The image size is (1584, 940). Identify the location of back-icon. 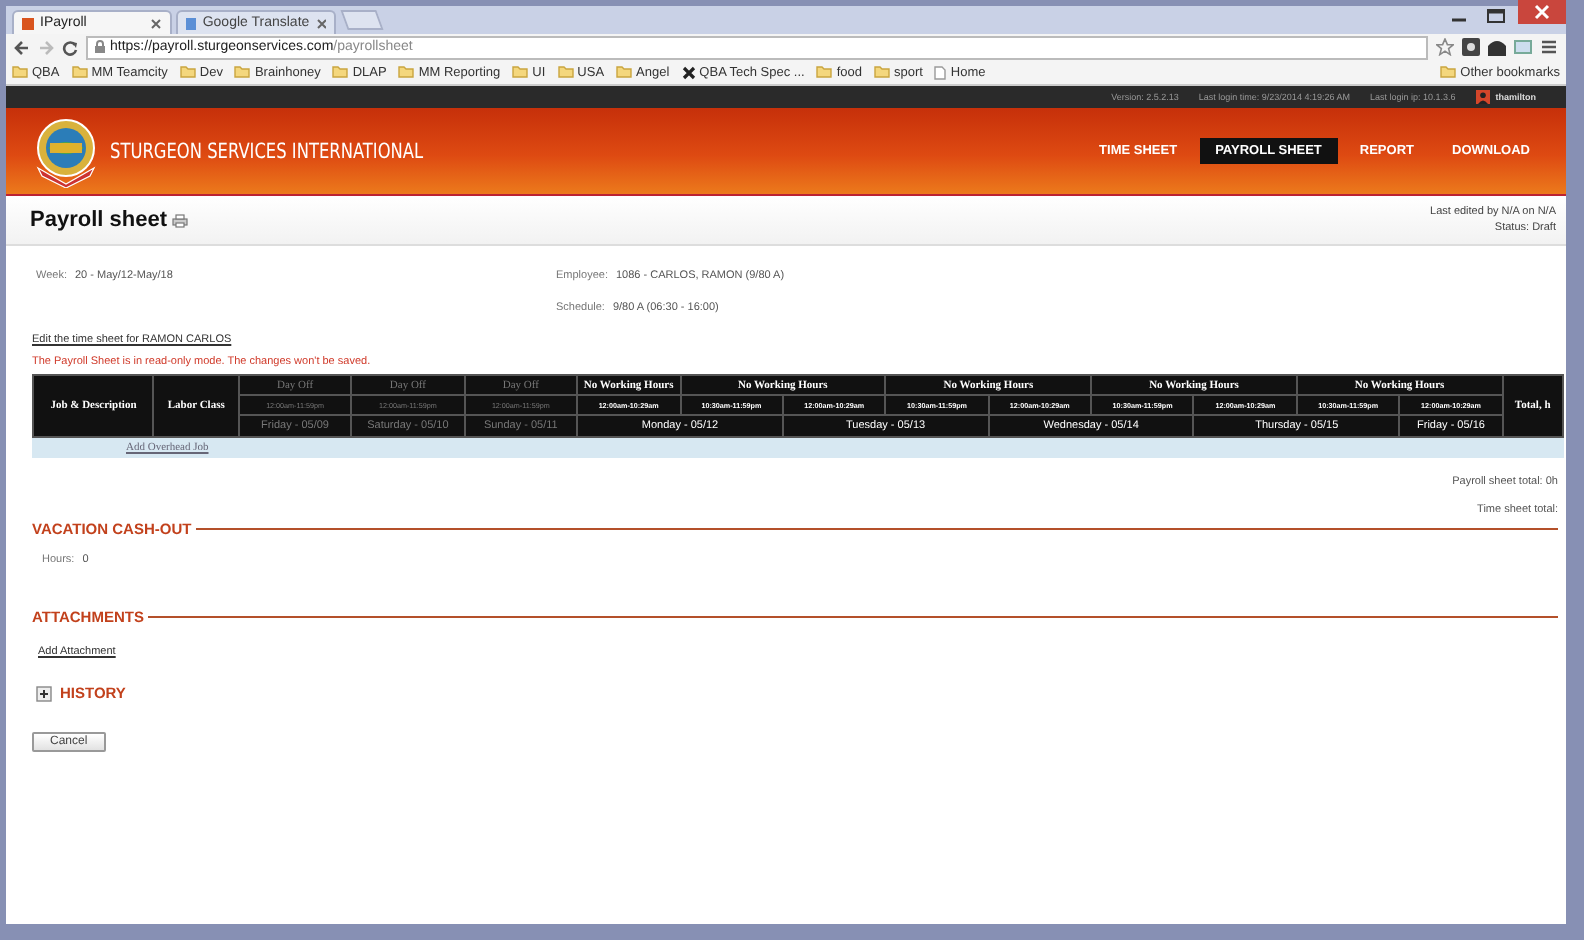
(22, 47).